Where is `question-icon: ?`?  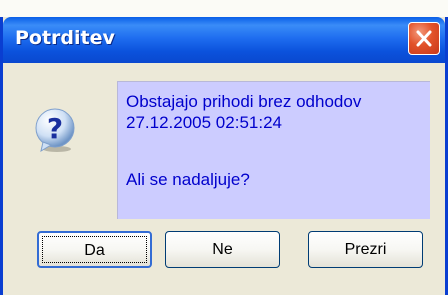
question-icon: ? is located at coordinates (56, 130).